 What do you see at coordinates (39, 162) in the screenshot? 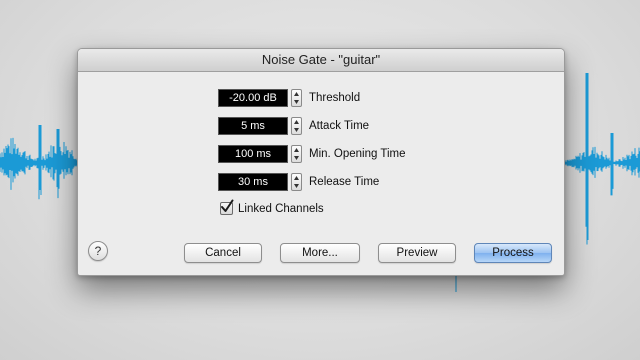
I see `waveform-left` at bounding box center [39, 162].